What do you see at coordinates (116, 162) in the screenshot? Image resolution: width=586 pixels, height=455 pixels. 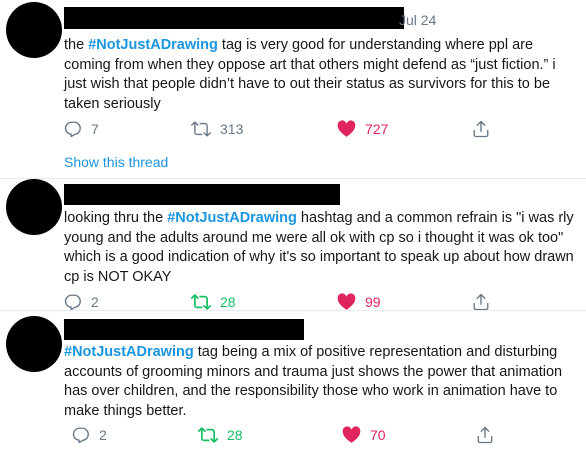 I see `show-thread-link: Show this thread` at bounding box center [116, 162].